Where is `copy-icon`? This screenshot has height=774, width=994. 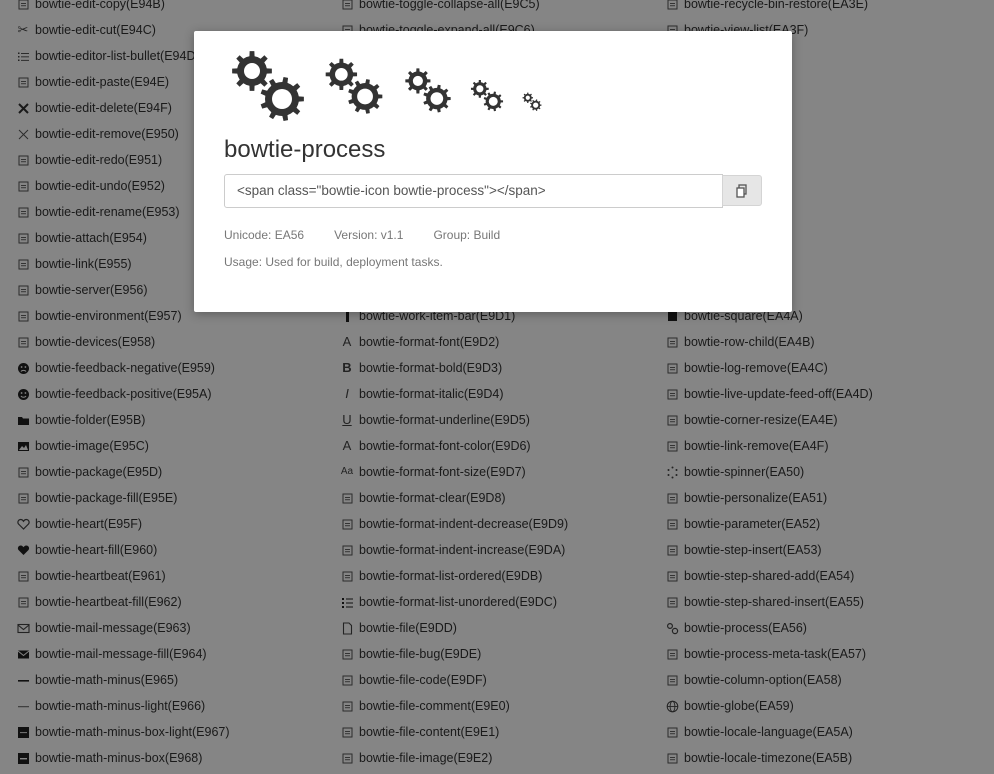
copy-icon is located at coordinates (741, 190).